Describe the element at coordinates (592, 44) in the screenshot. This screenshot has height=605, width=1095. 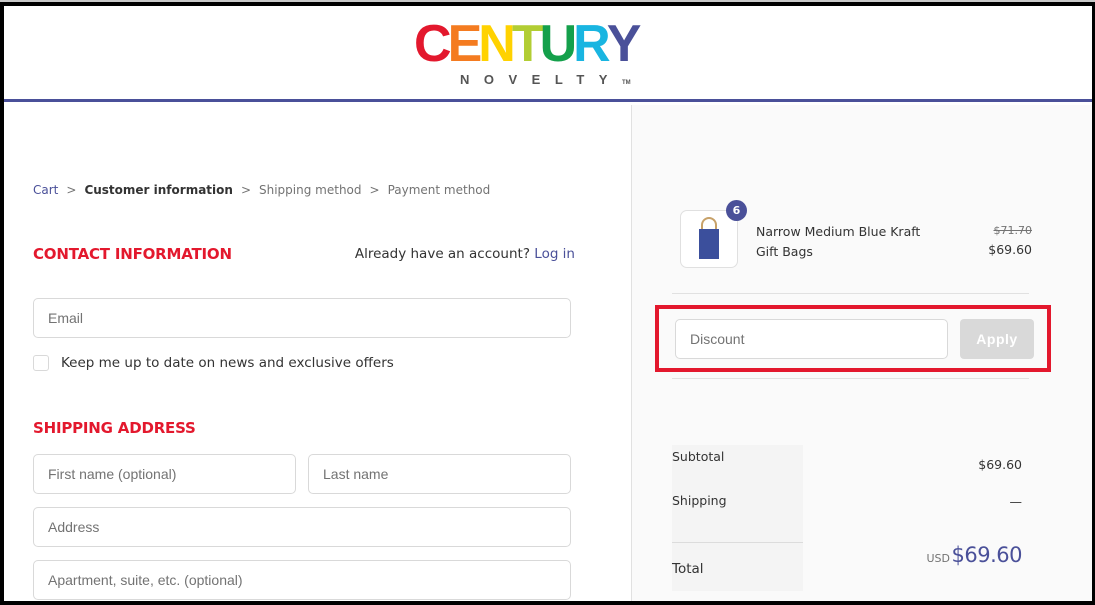
I see `logo-letter: R` at that location.